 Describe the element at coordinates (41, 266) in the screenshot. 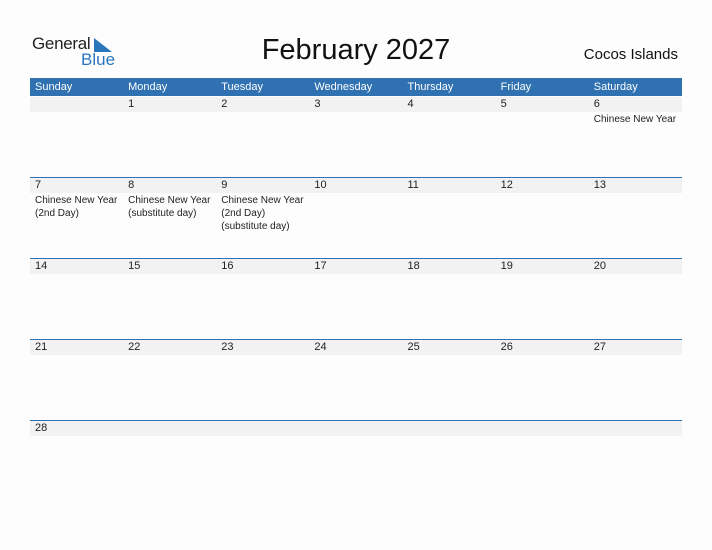

I see `day-number: 14` at that location.